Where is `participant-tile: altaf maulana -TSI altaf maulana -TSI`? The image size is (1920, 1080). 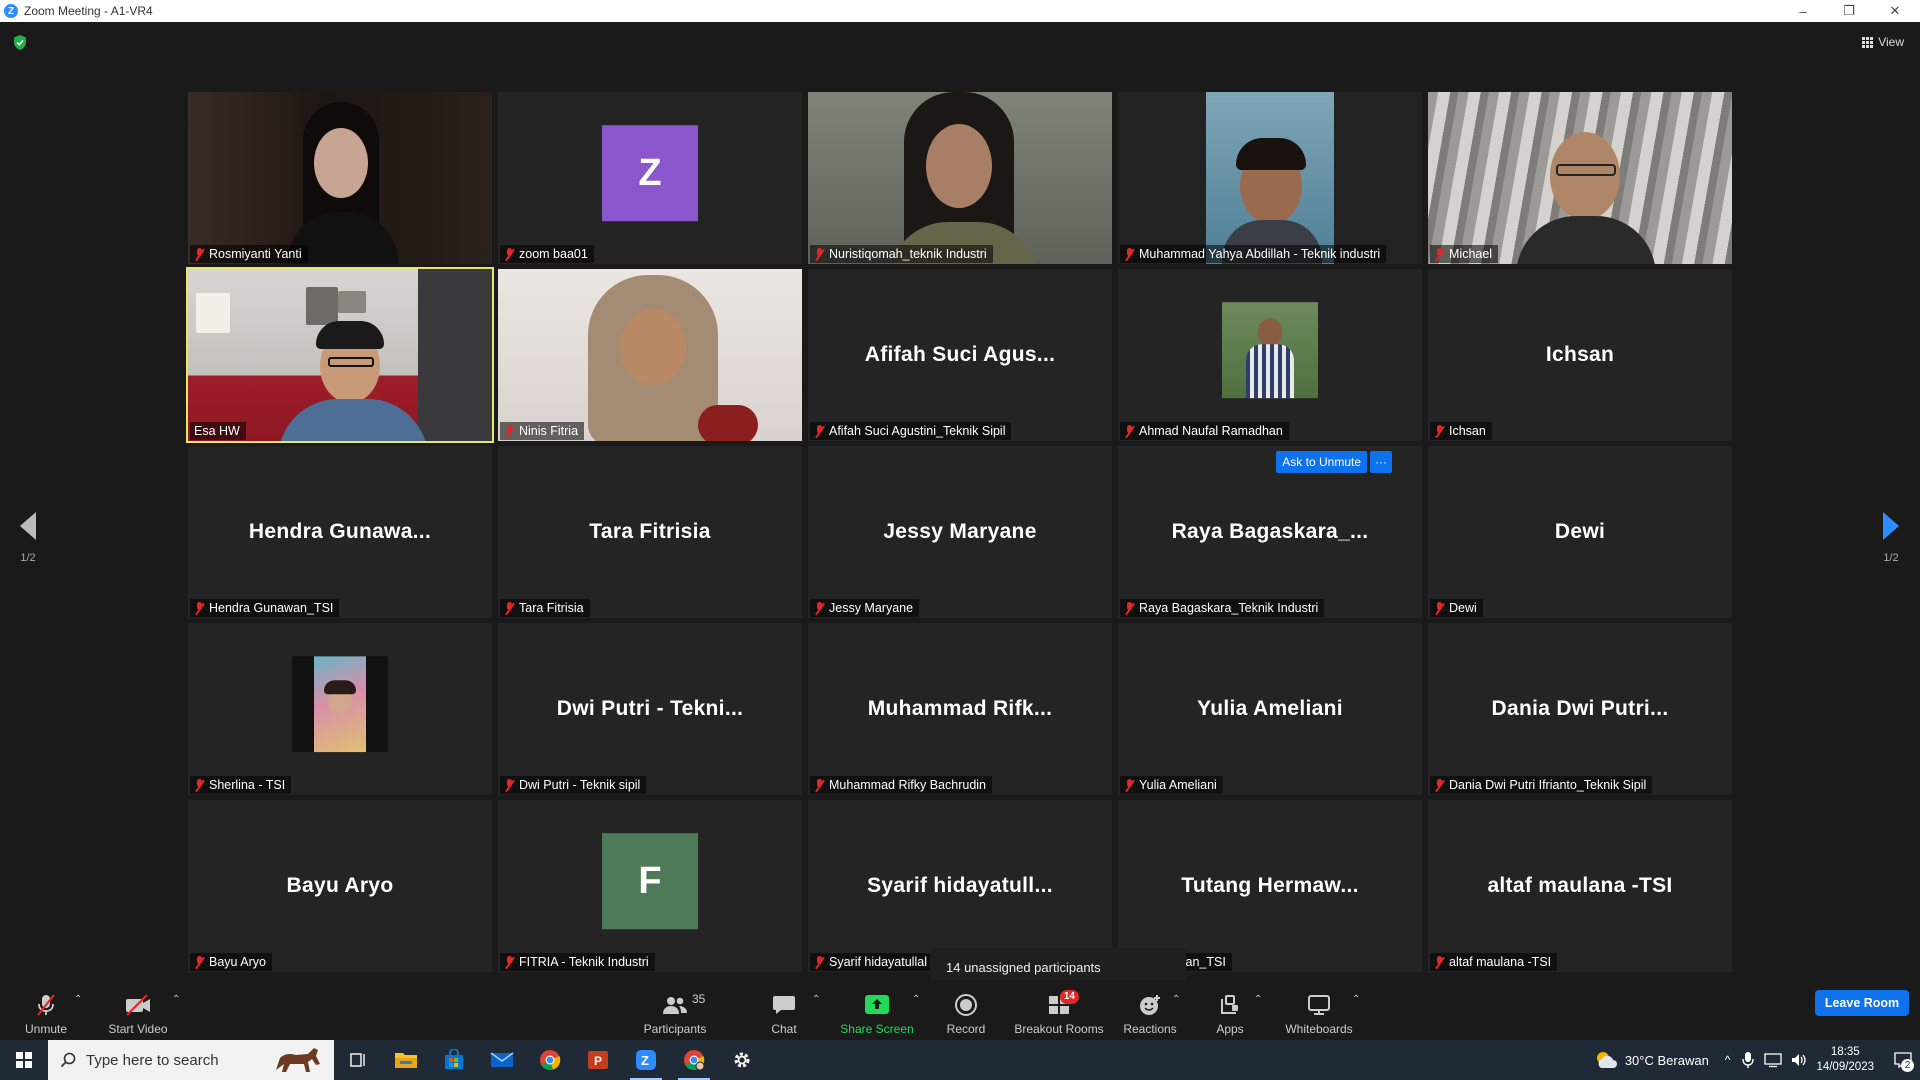 participant-tile: altaf maulana -TSI altaf maulana -TSI is located at coordinates (1580, 886).